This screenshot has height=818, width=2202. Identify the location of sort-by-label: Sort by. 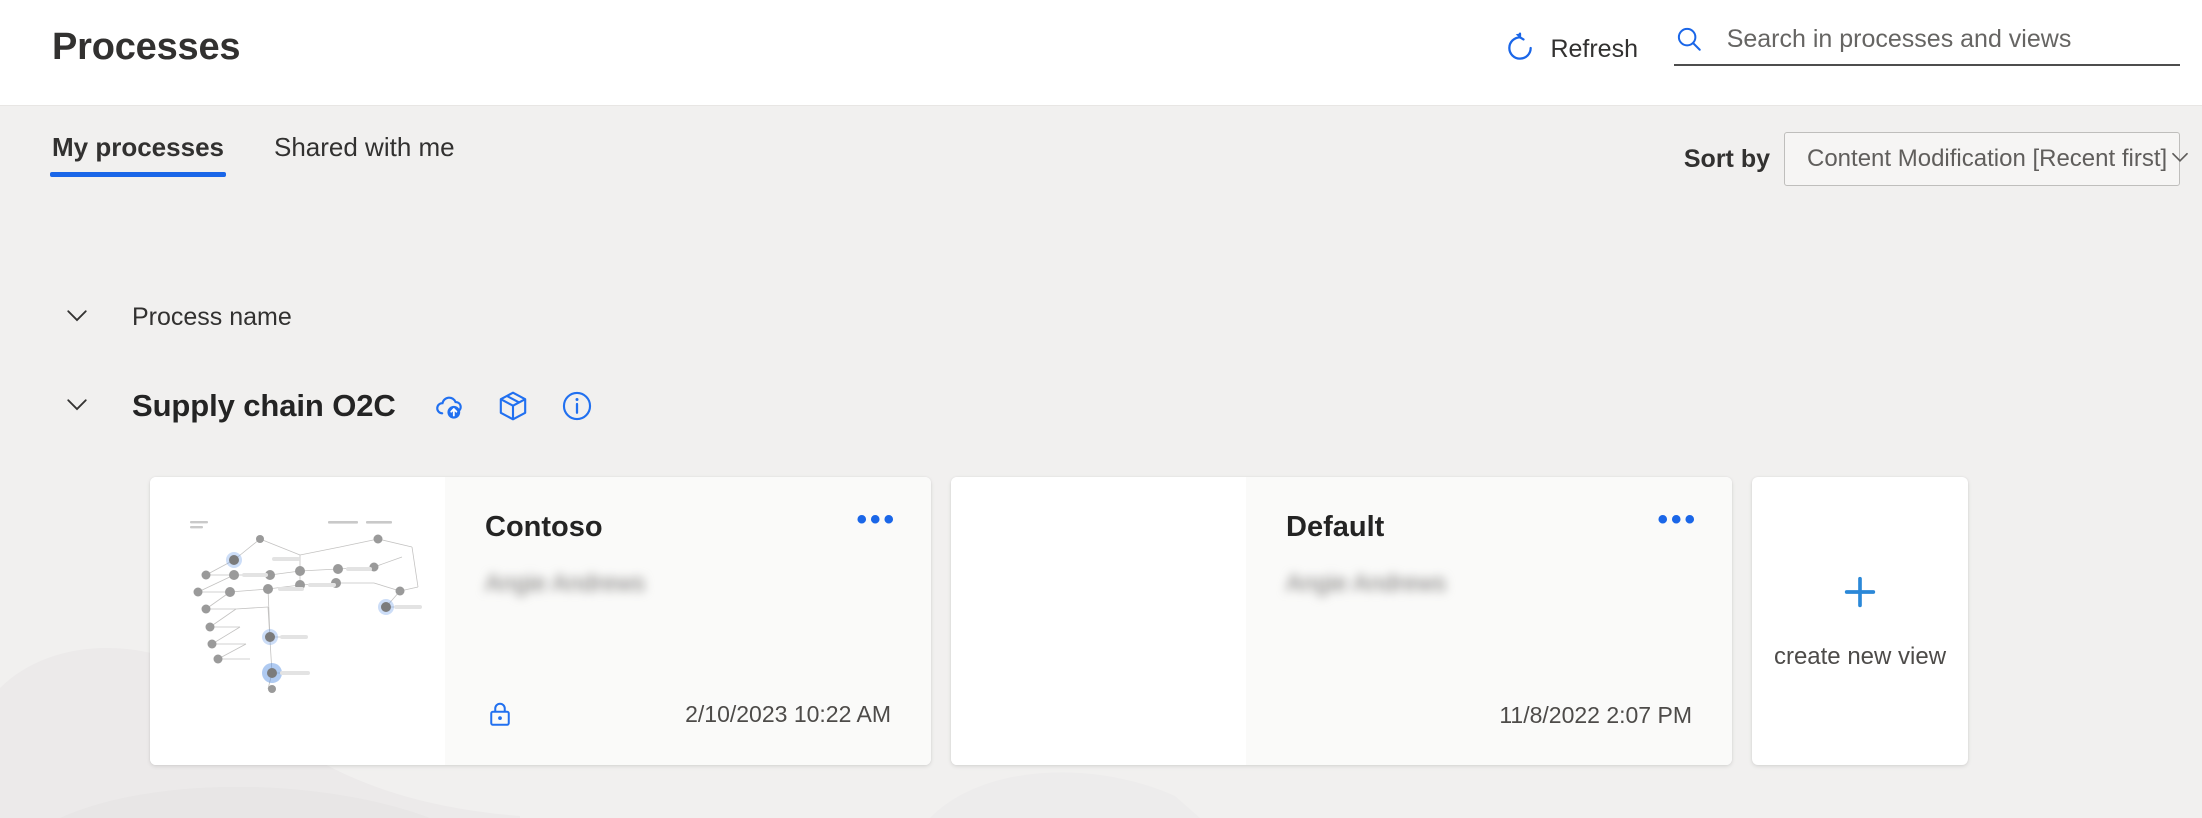
(1726, 158).